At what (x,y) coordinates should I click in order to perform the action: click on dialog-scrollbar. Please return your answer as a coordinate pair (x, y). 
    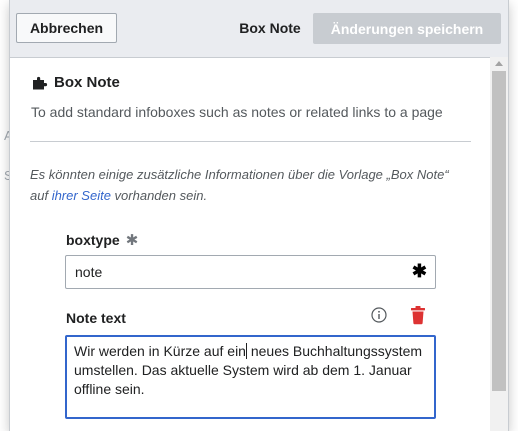
    Looking at the image, I should click on (499, 244).